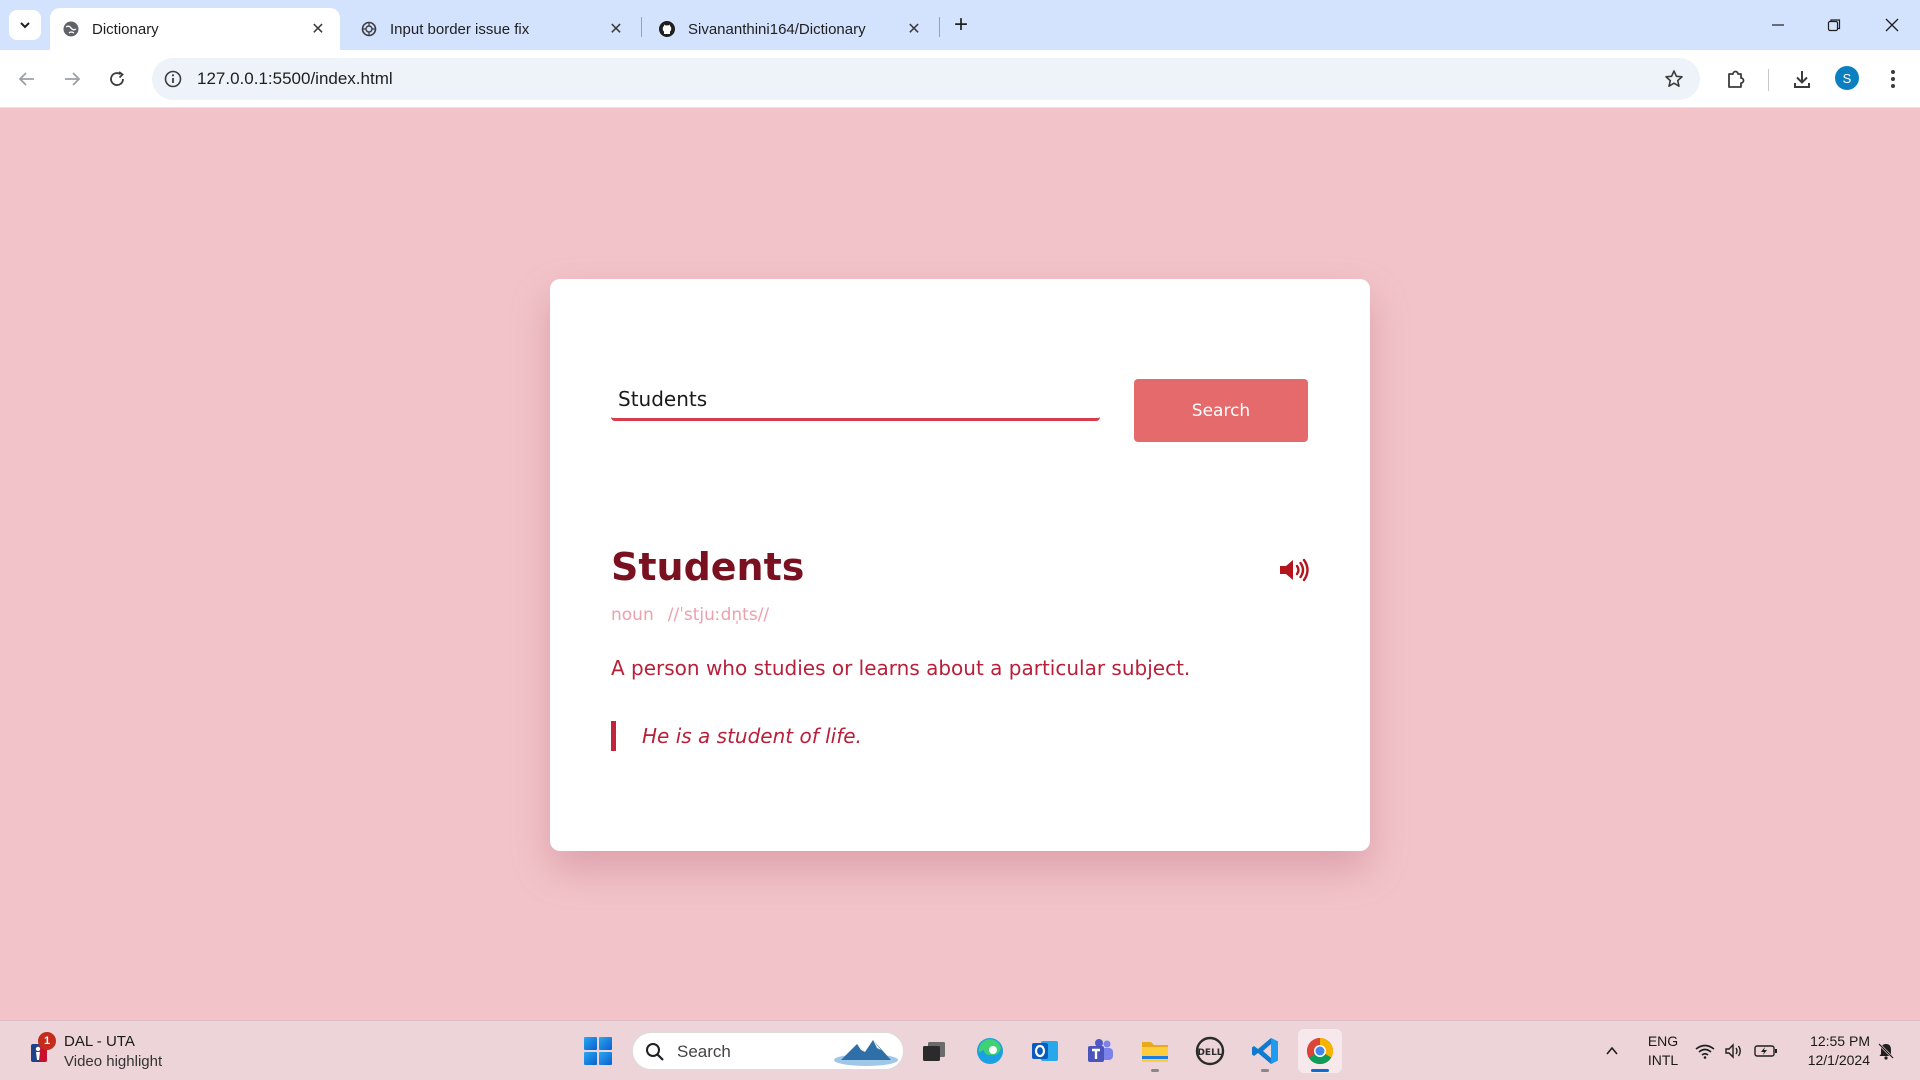 Image resolution: width=1920 pixels, height=1080 pixels. I want to click on outlook-button, so click(1045, 1051).